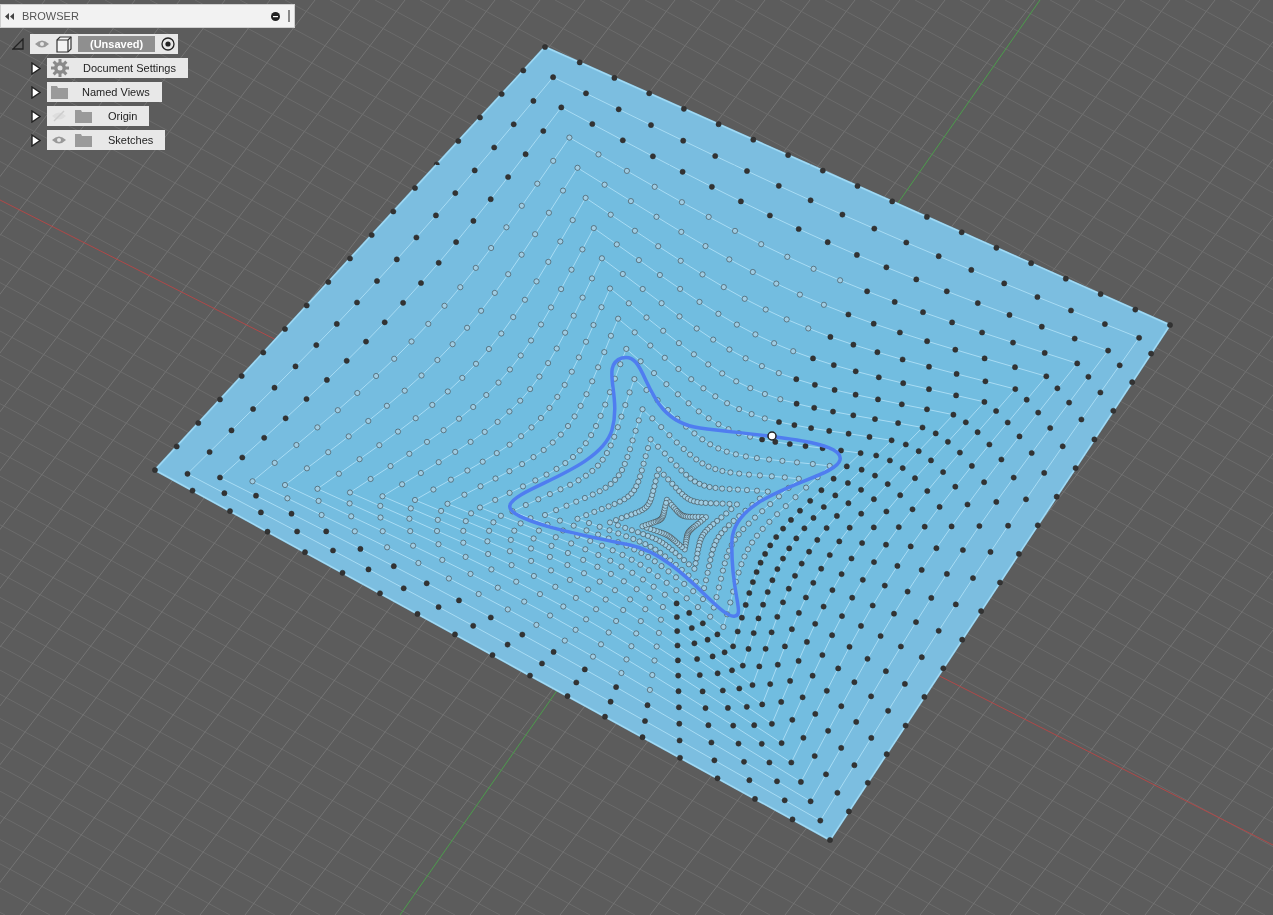 The width and height of the screenshot is (1273, 915). What do you see at coordinates (117, 44) in the screenshot?
I see `node-label: (Unsaved)` at bounding box center [117, 44].